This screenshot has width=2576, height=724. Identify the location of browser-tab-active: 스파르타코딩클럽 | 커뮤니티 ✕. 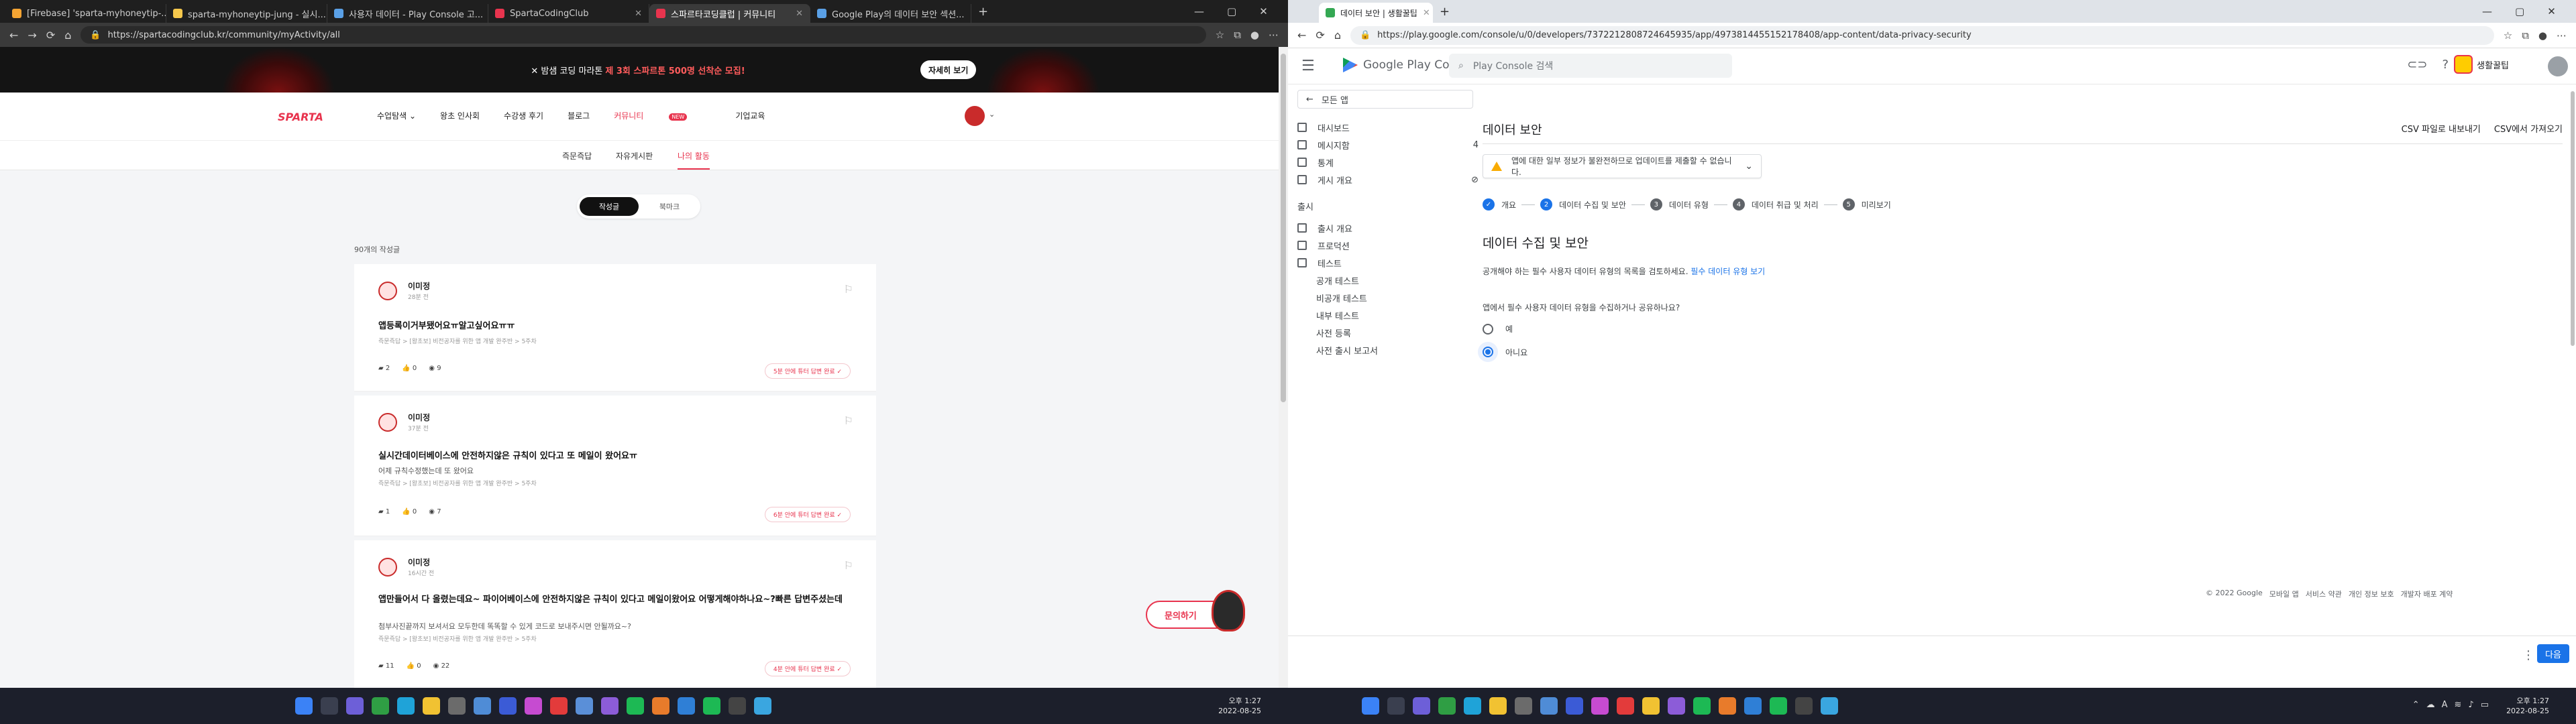
(729, 13).